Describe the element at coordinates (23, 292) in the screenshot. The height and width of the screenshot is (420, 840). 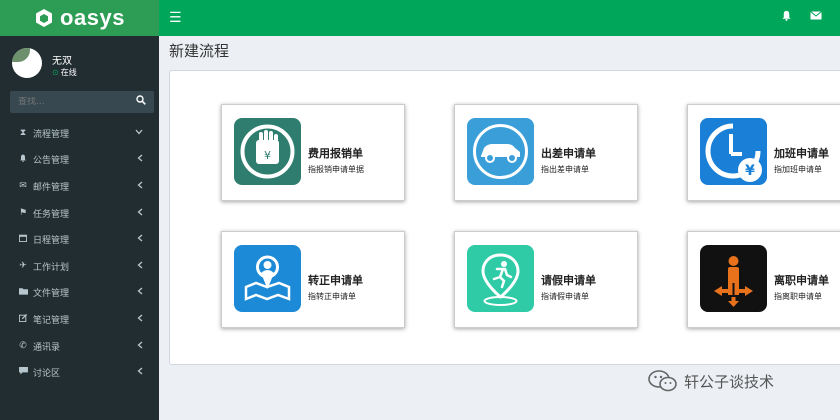
I see `folder-icon` at that location.